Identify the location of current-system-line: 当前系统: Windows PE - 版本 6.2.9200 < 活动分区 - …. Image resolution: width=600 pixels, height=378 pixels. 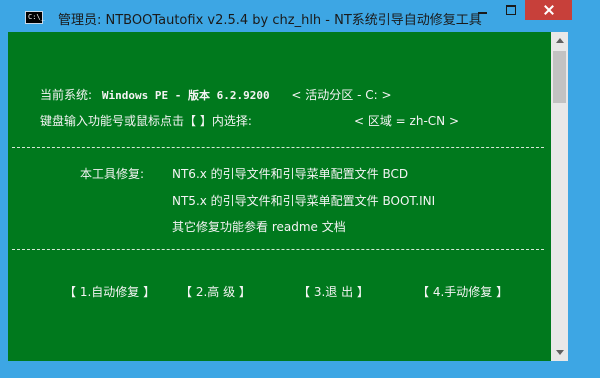
(216, 94).